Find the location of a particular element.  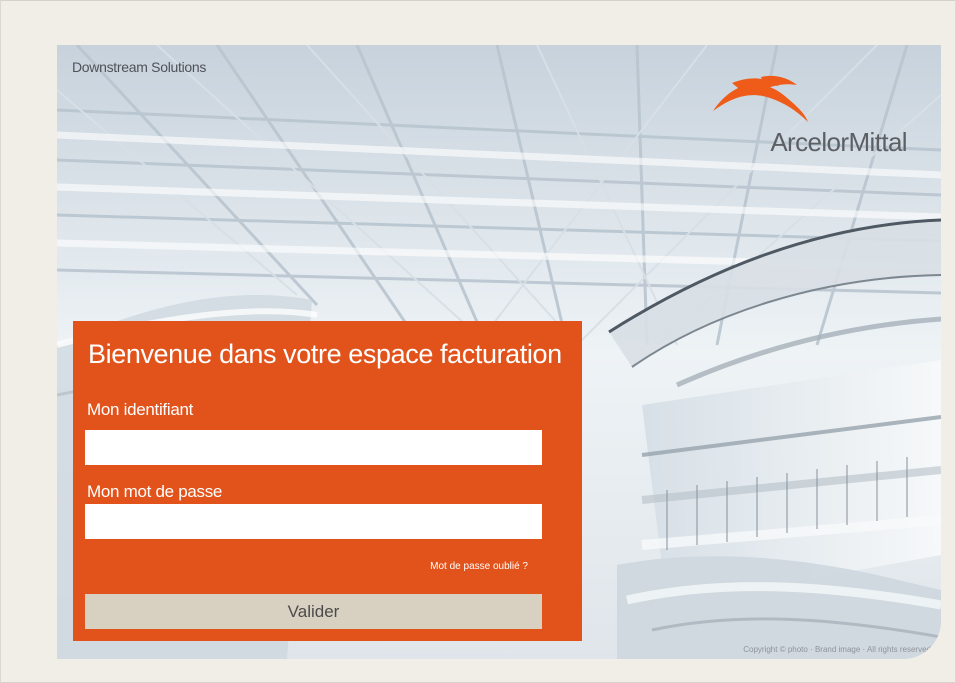

downstream-solutions-caption: Downstream Solutions is located at coordinates (139, 67).